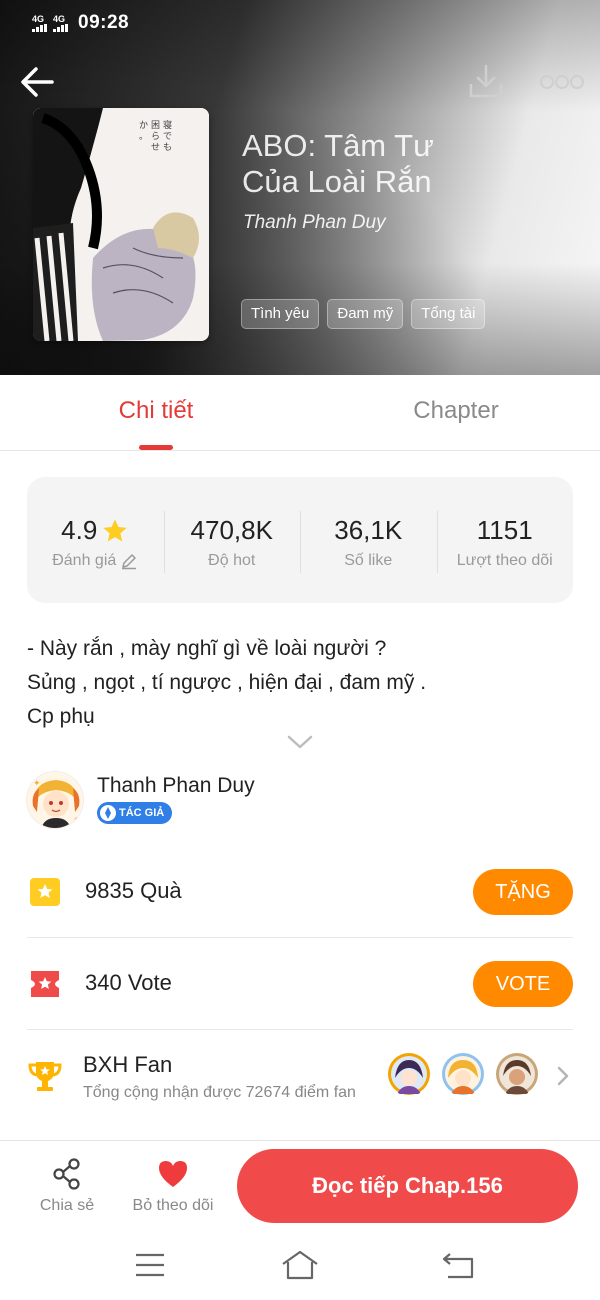  Describe the element at coordinates (45, 1076) in the screenshot. I see `trophy-icon` at that location.